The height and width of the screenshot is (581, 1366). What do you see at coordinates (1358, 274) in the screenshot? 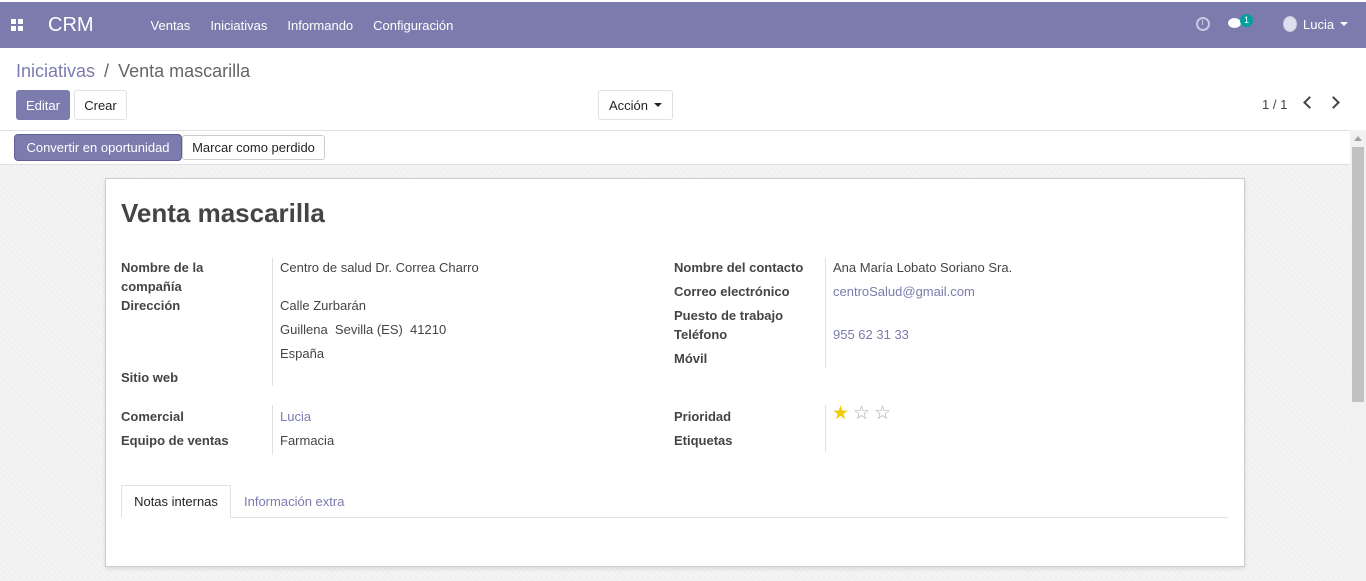
I see `scrollbar-thumb` at bounding box center [1358, 274].